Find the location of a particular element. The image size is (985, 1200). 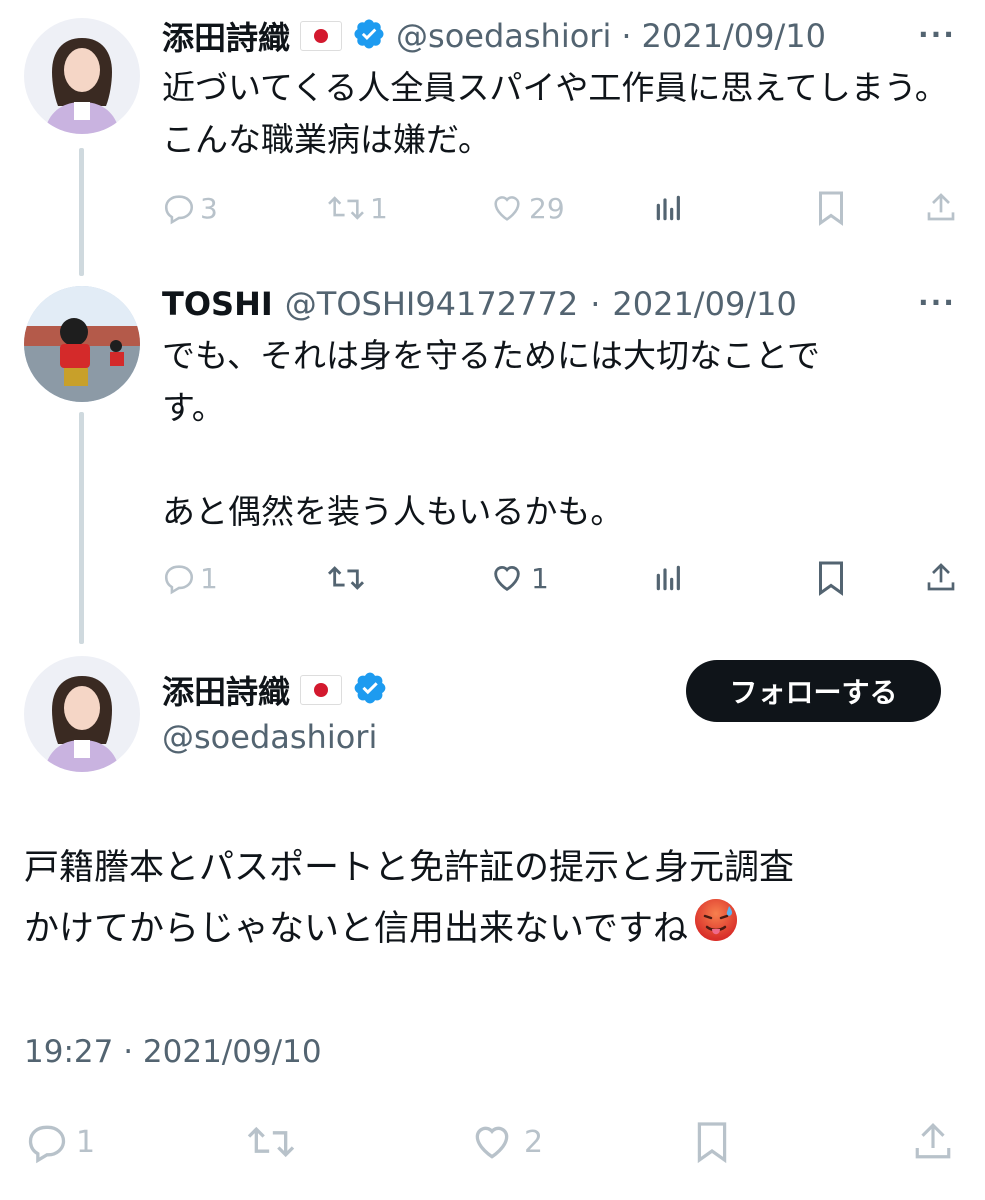

tweet-text-line: 戸籍謄本とパスポートと免許証の提示と身元調査 is located at coordinates (409, 868).